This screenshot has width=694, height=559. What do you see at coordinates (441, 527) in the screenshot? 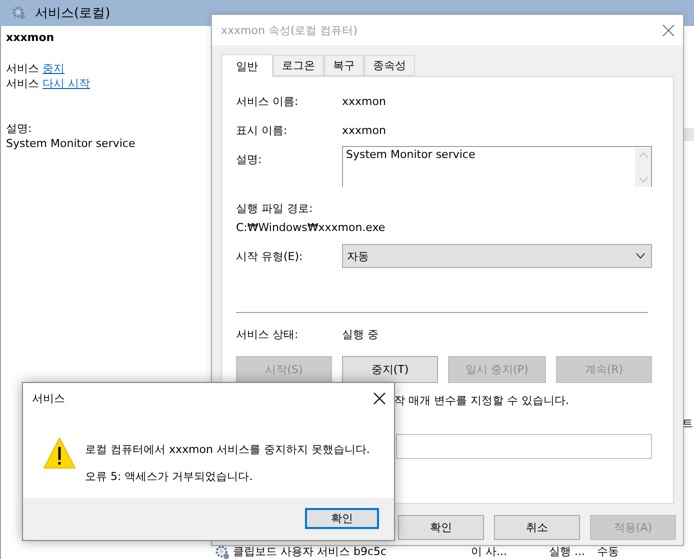
I see `dialog-button: 확인` at bounding box center [441, 527].